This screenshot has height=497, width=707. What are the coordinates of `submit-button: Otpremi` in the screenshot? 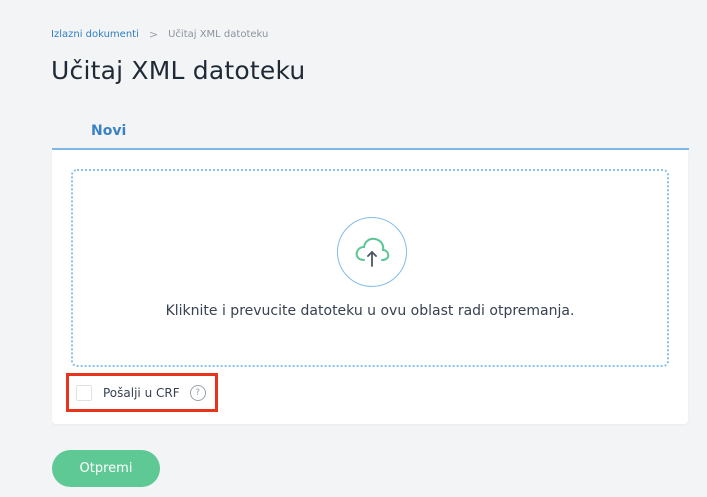 It's located at (106, 468).